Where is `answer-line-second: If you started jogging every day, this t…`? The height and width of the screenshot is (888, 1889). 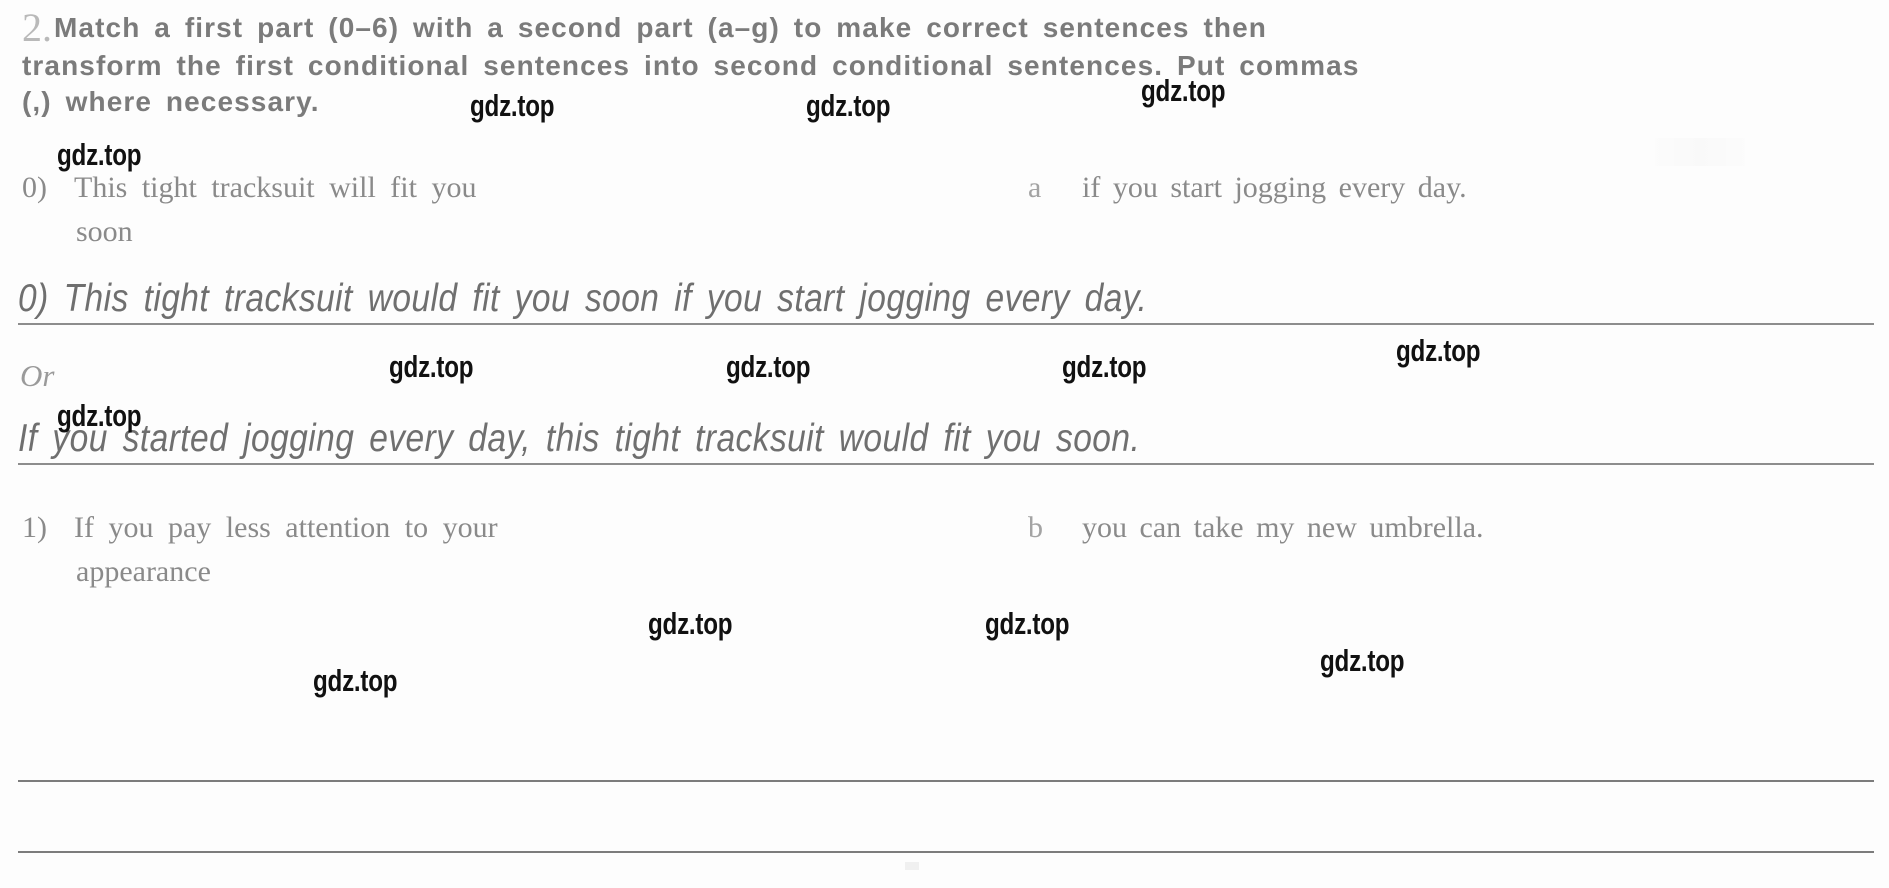 answer-line-second: If you started jogging every day, this t… is located at coordinates (946, 439).